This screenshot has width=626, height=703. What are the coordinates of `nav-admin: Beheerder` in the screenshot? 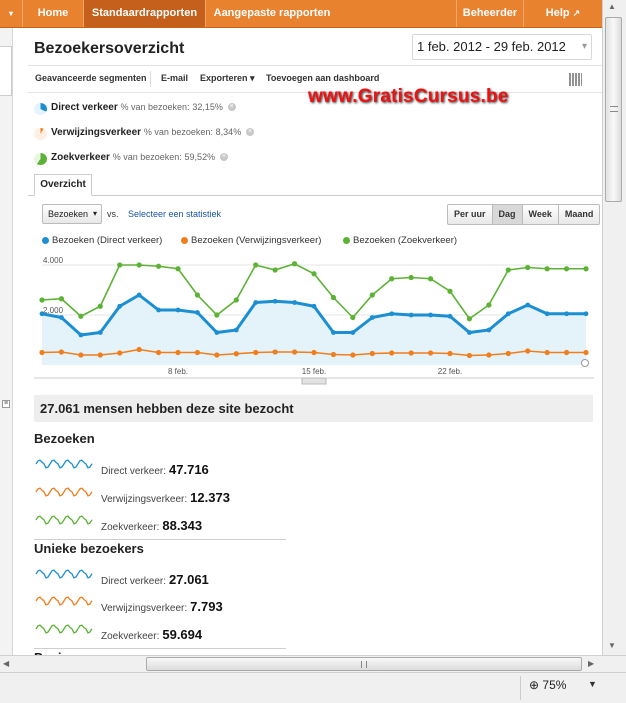 It's located at (490, 13).